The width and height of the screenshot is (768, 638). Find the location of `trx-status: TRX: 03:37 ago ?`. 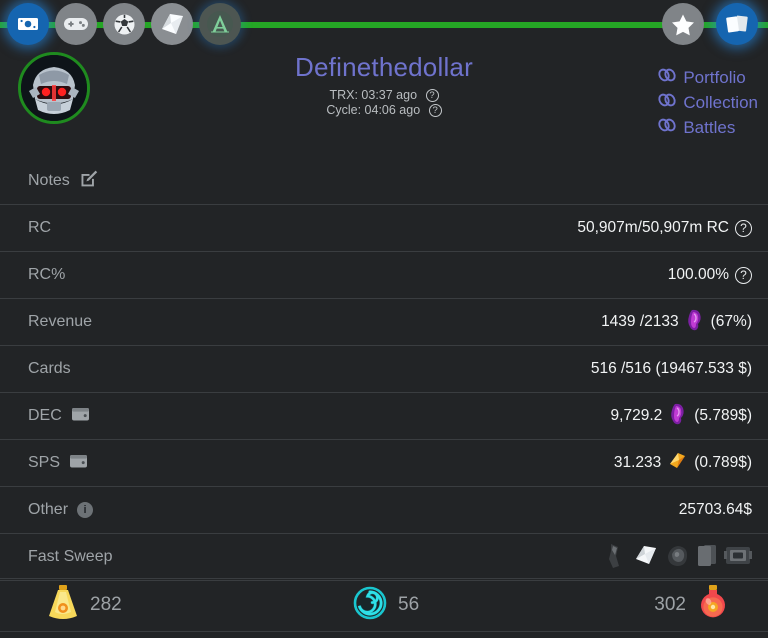

trx-status: TRX: 03:37 ago ? is located at coordinates (384, 95).